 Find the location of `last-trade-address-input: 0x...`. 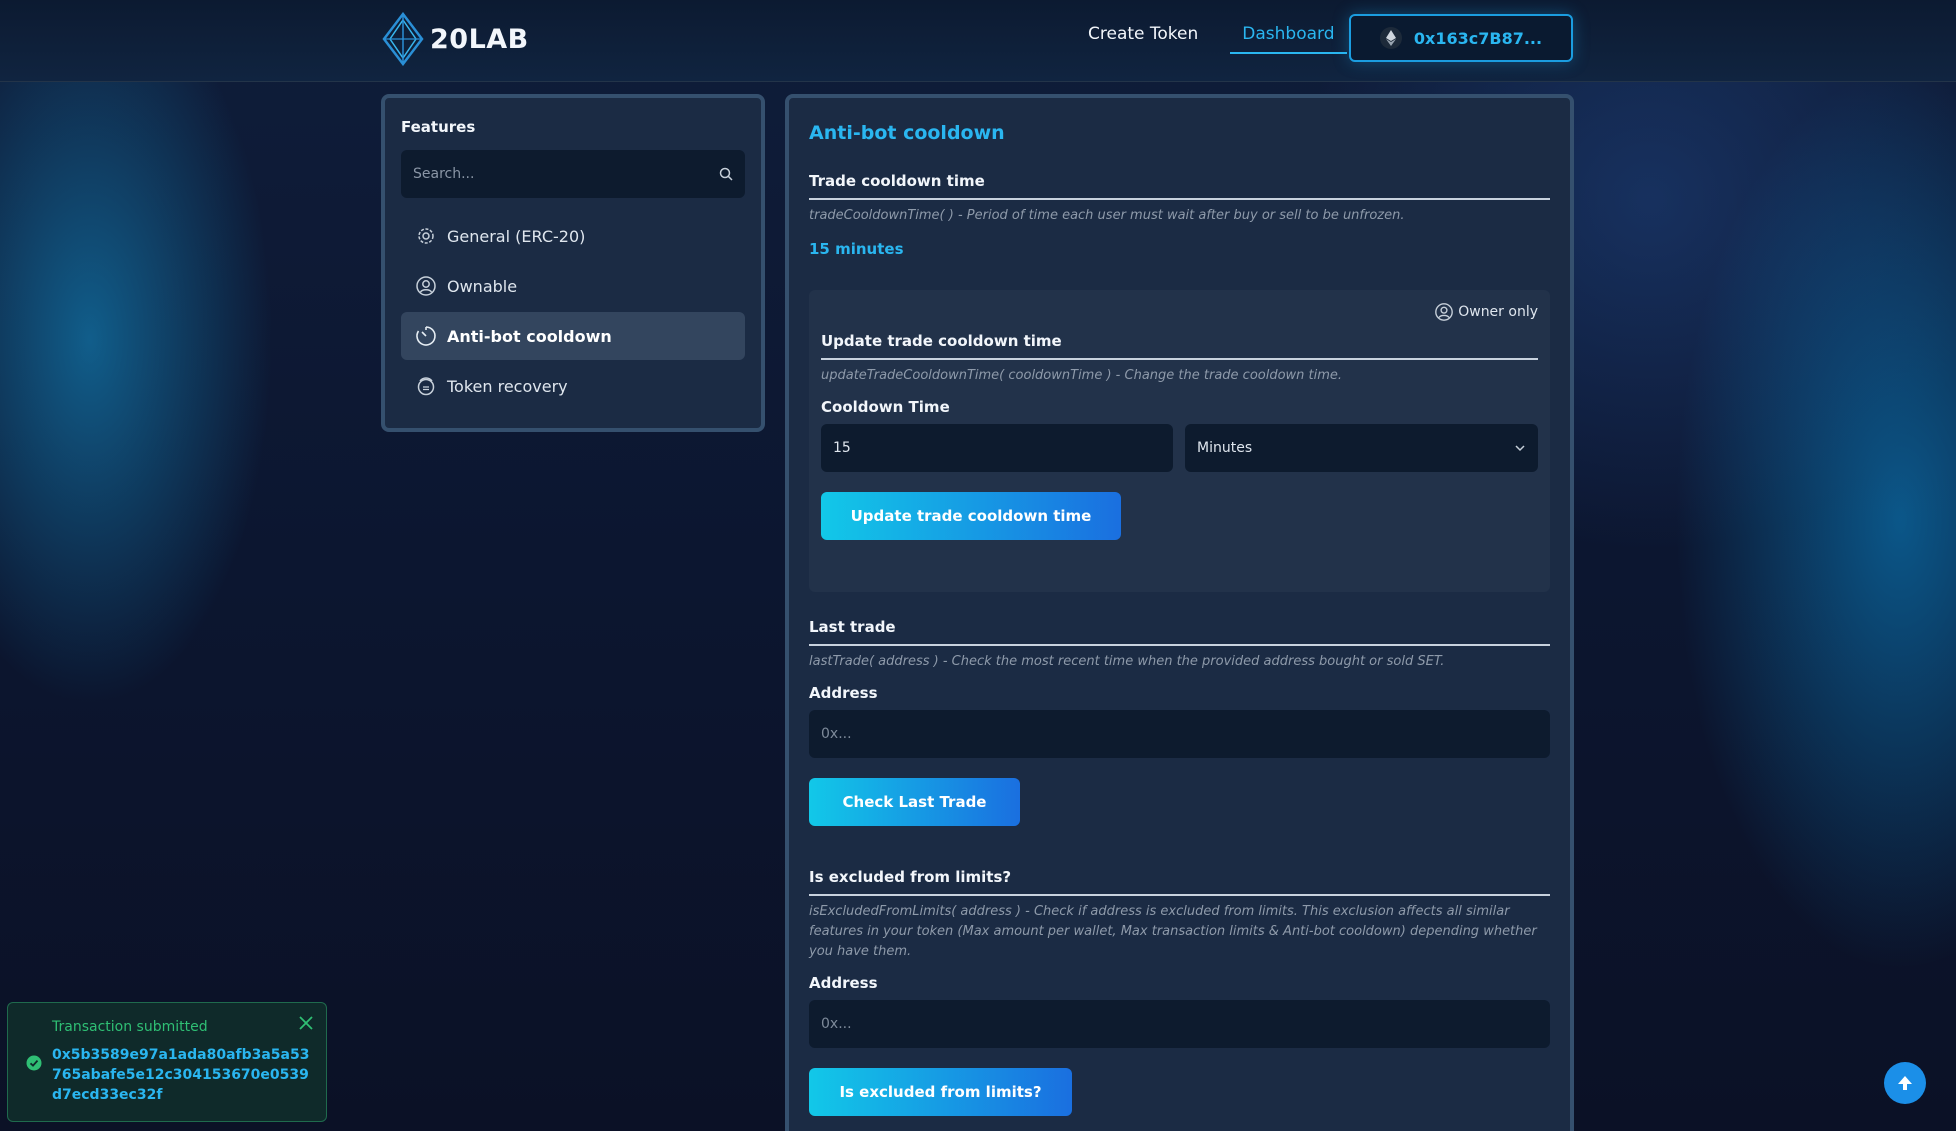

last-trade-address-input: 0x... is located at coordinates (1179, 734).